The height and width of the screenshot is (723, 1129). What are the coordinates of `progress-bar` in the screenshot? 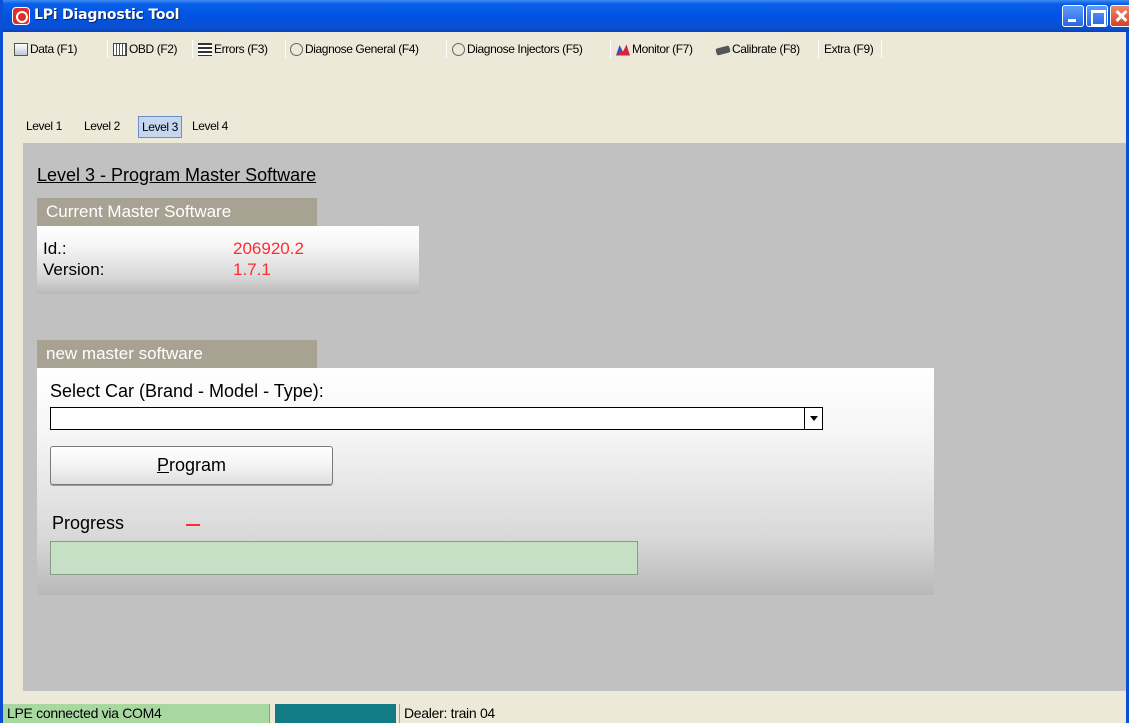 It's located at (344, 558).